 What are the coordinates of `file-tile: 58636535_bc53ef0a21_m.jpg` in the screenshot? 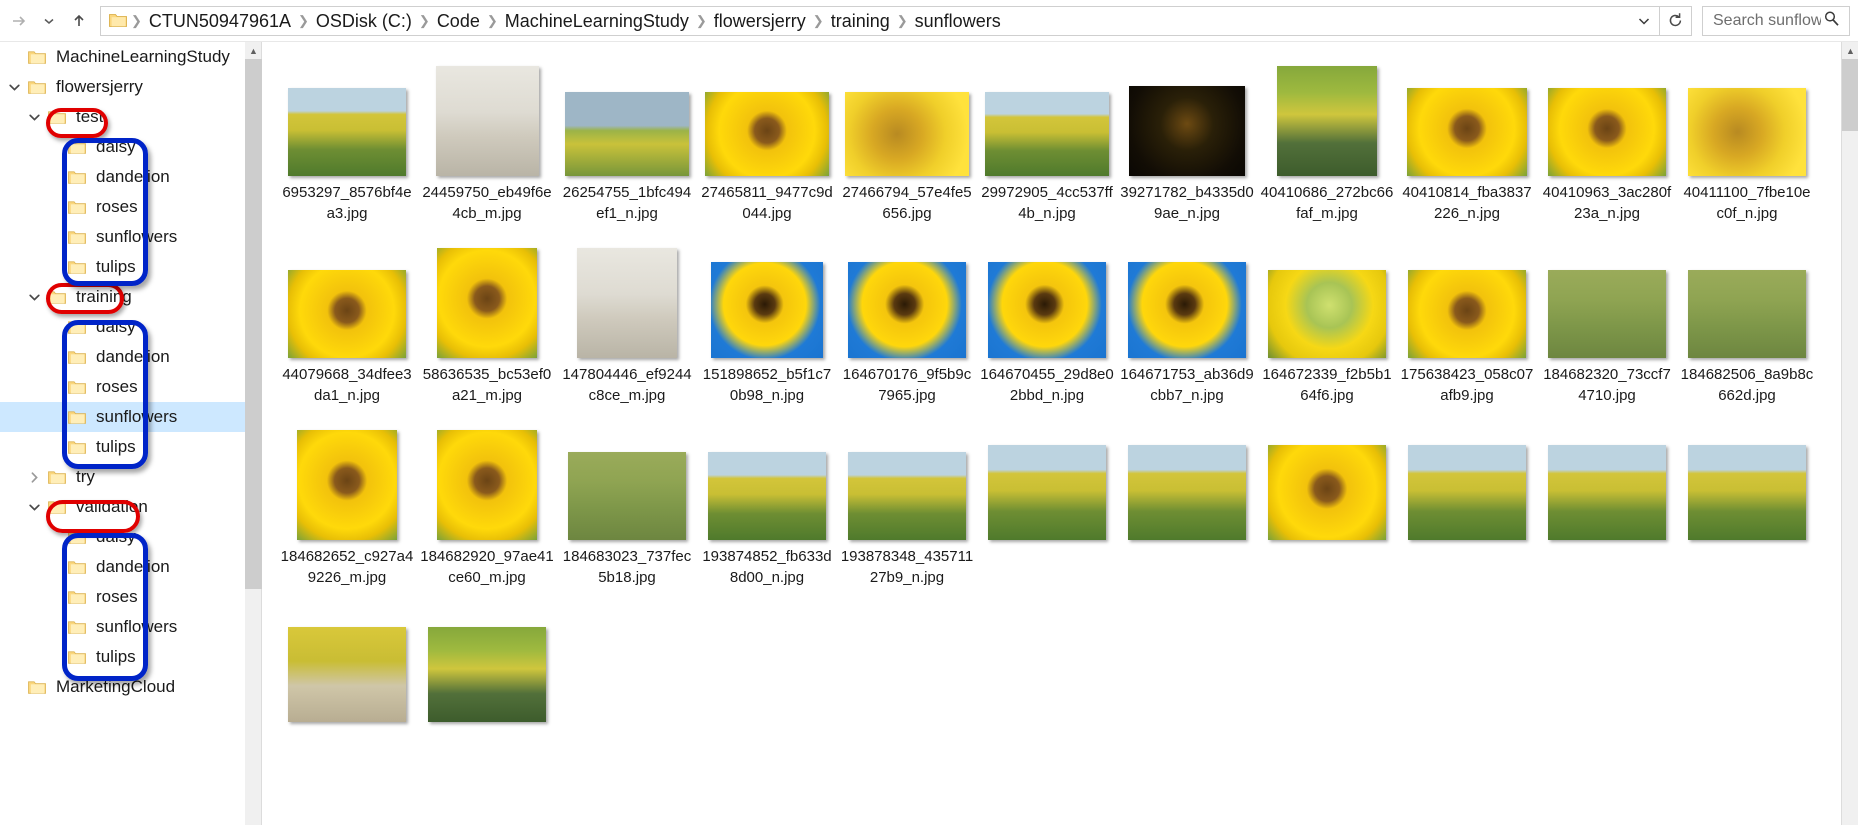 It's located at (487, 322).